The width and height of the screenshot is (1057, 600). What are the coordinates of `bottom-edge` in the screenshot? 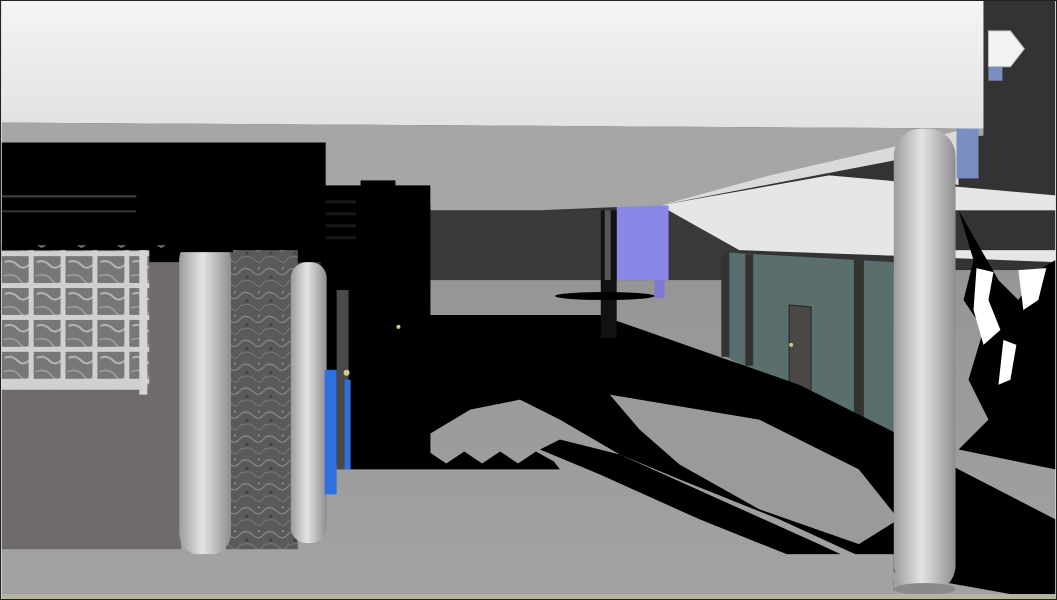 It's located at (528, 596).